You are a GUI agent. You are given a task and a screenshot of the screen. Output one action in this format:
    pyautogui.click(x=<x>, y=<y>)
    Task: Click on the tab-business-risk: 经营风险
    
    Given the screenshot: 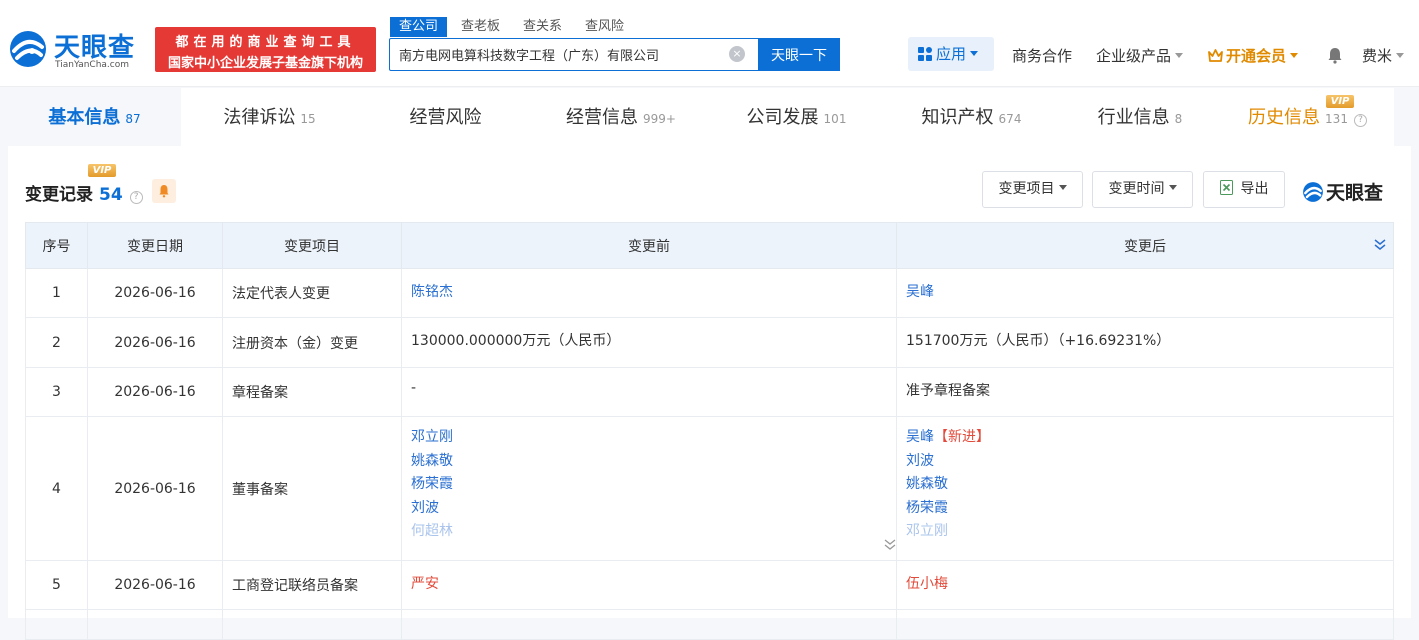 What is the action you would take?
    pyautogui.click(x=445, y=117)
    